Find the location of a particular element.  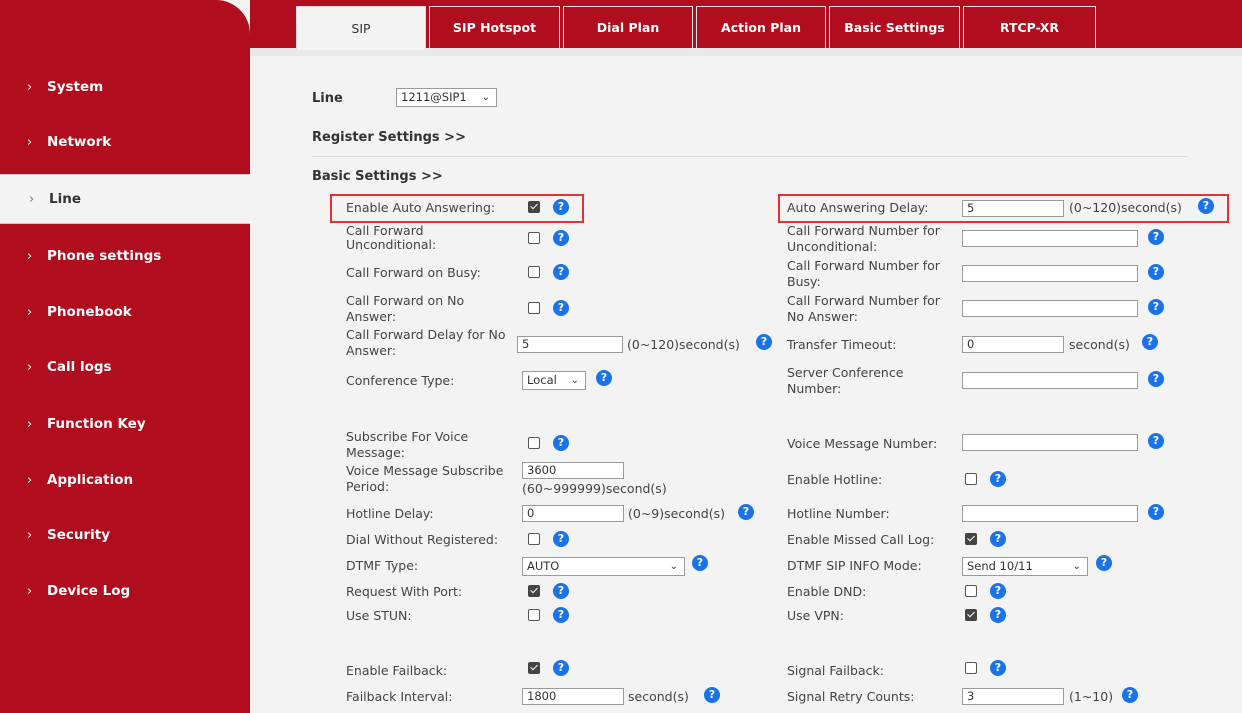

cf-number-unconditional-input is located at coordinates (1050, 238).